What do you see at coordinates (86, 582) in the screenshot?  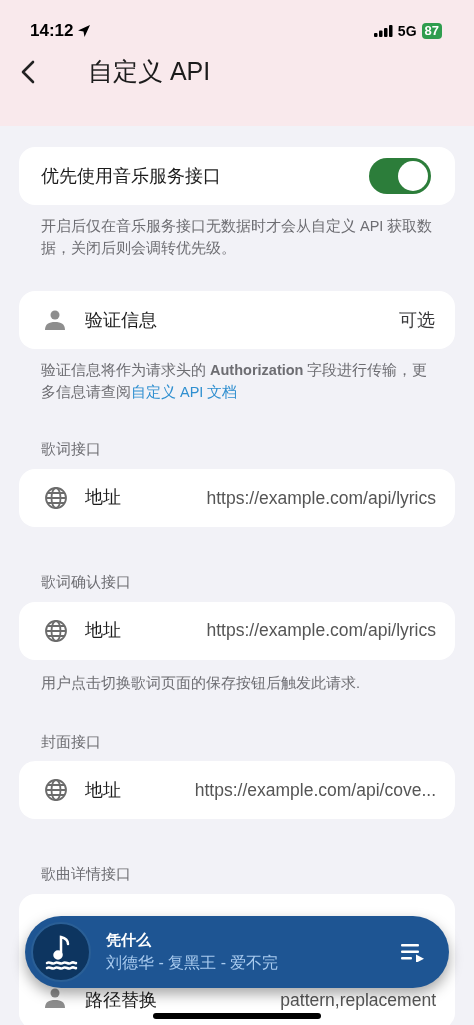 I see `section-header: 歌词确认接口` at bounding box center [86, 582].